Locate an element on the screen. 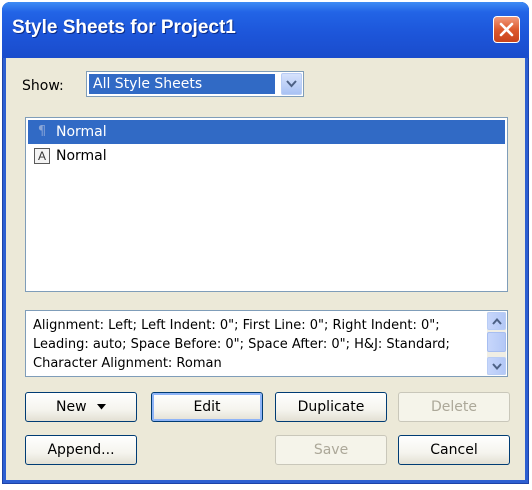 The height and width of the screenshot is (490, 532). scroll-up-button is located at coordinates (496, 321).